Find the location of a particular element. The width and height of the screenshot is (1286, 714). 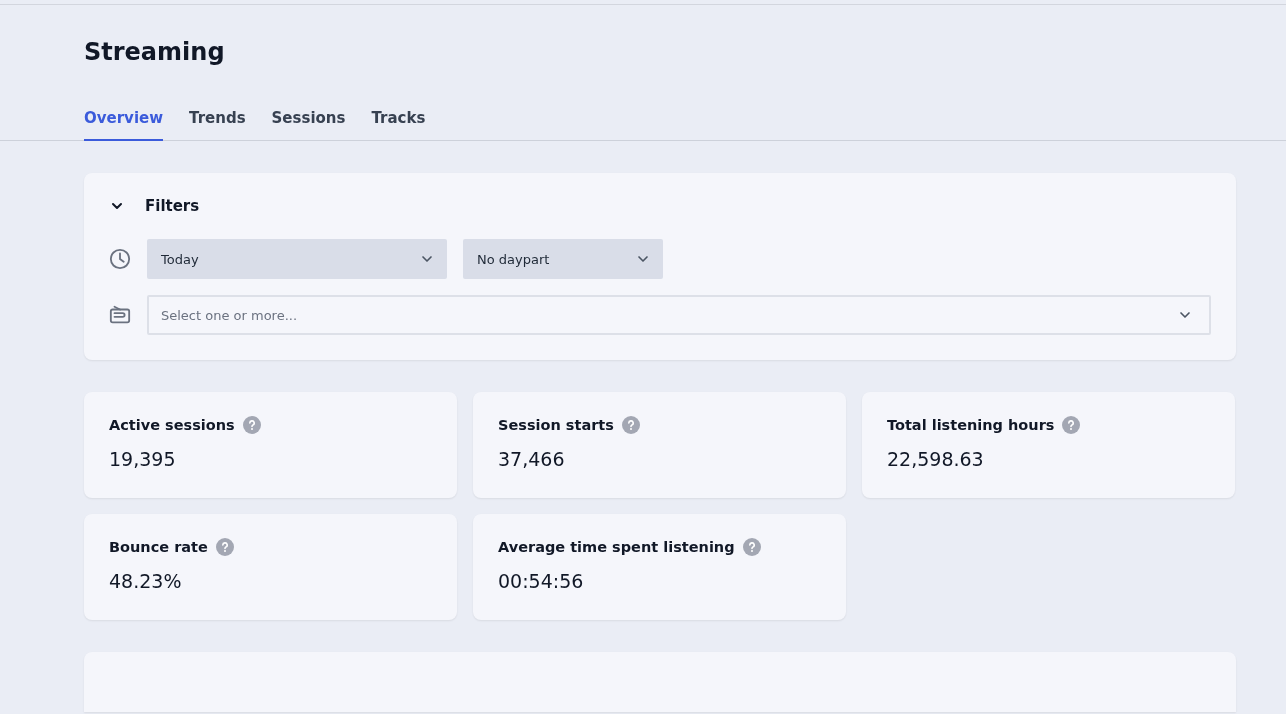

clock-icon is located at coordinates (120, 259).